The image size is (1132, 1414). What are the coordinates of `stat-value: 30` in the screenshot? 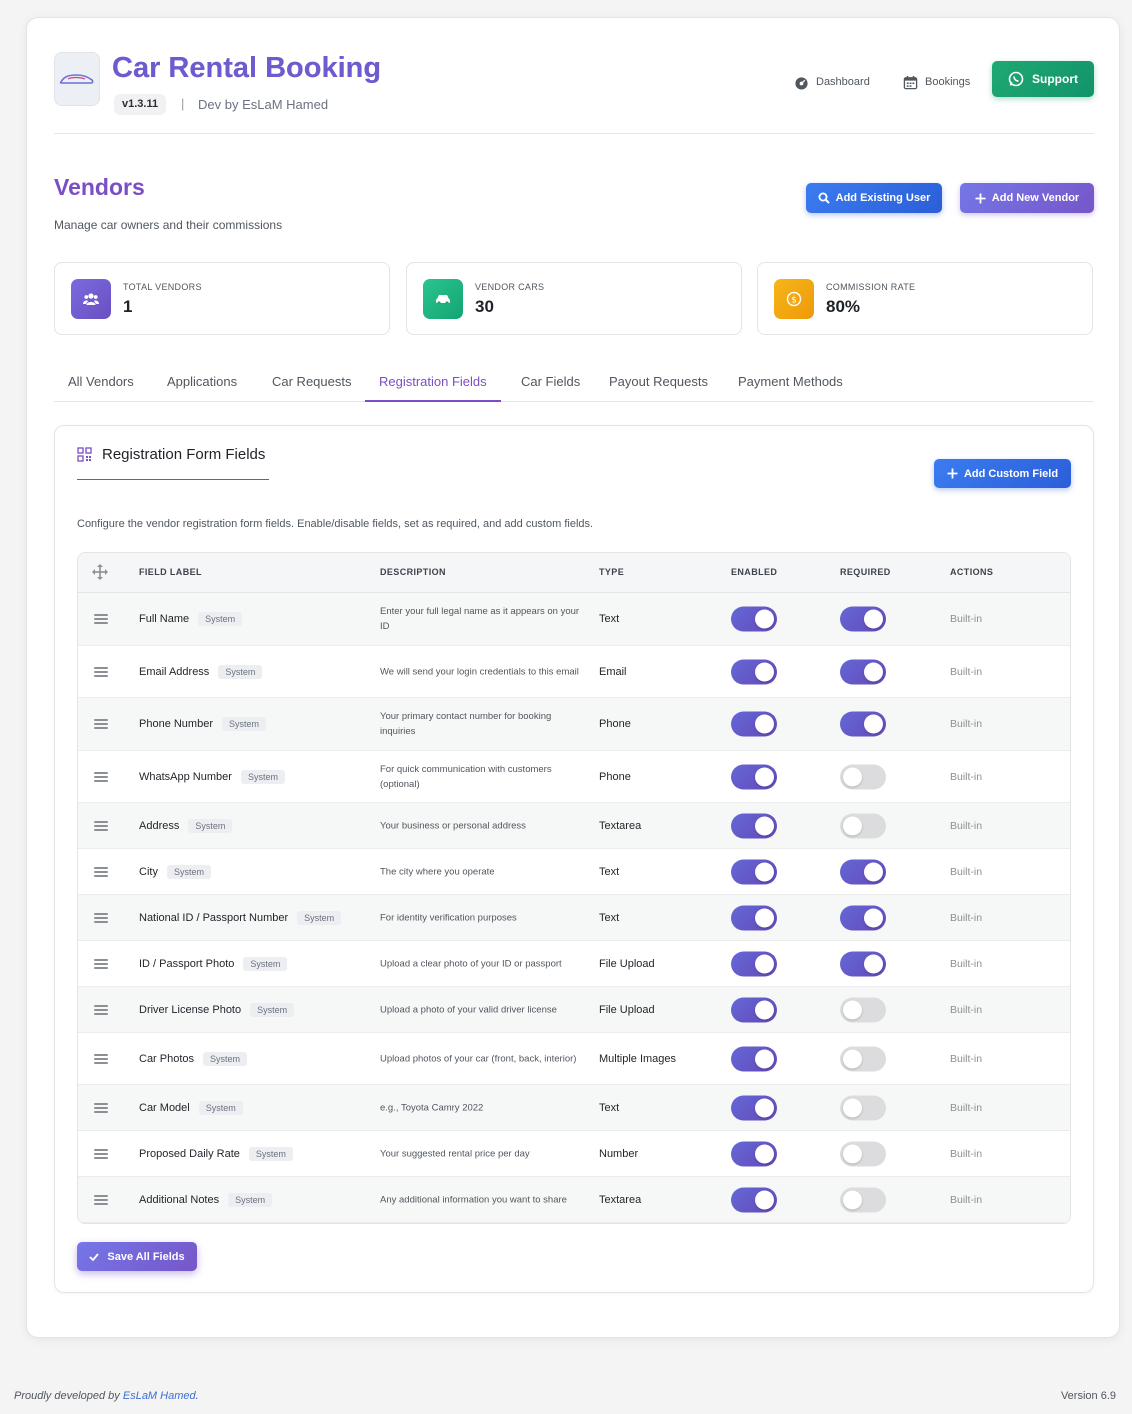 It's located at (484, 306).